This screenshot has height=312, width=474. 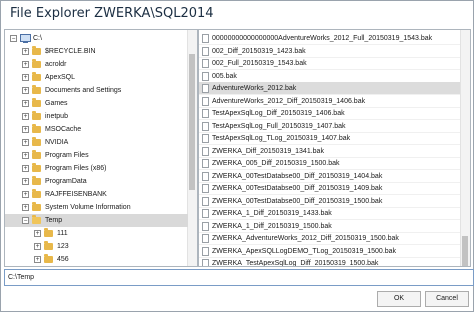 I want to click on file-list-scrollbar-thumb, so click(x=465, y=251).